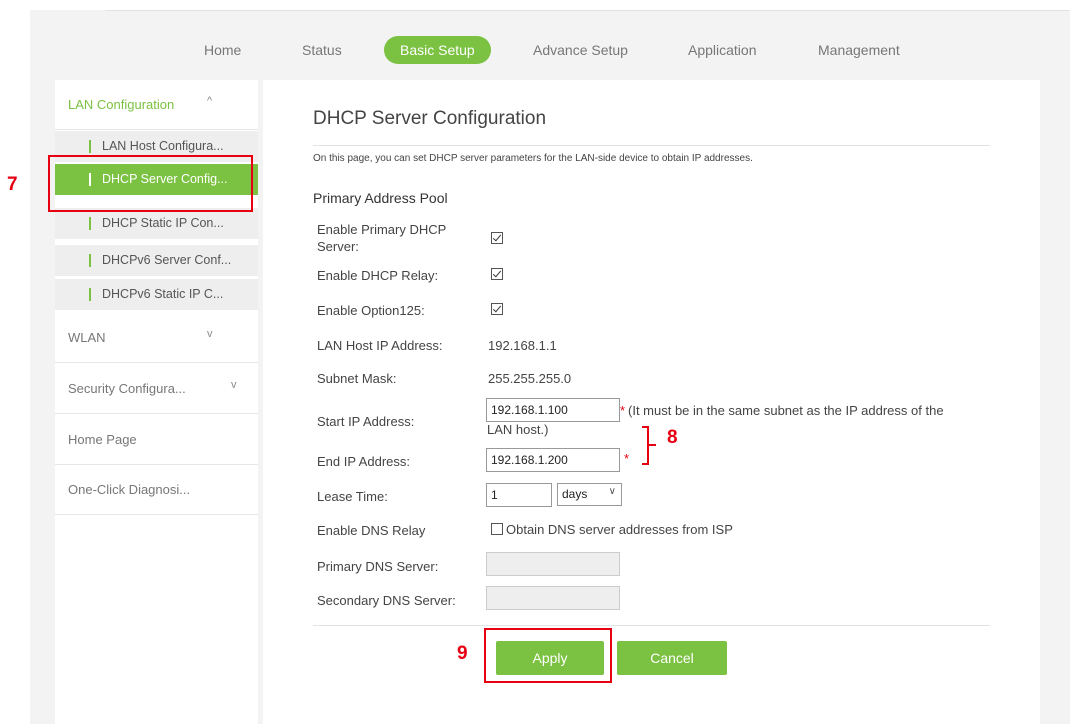 This screenshot has width=1090, height=724. What do you see at coordinates (553, 564) in the screenshot?
I see `primary-dns-input` at bounding box center [553, 564].